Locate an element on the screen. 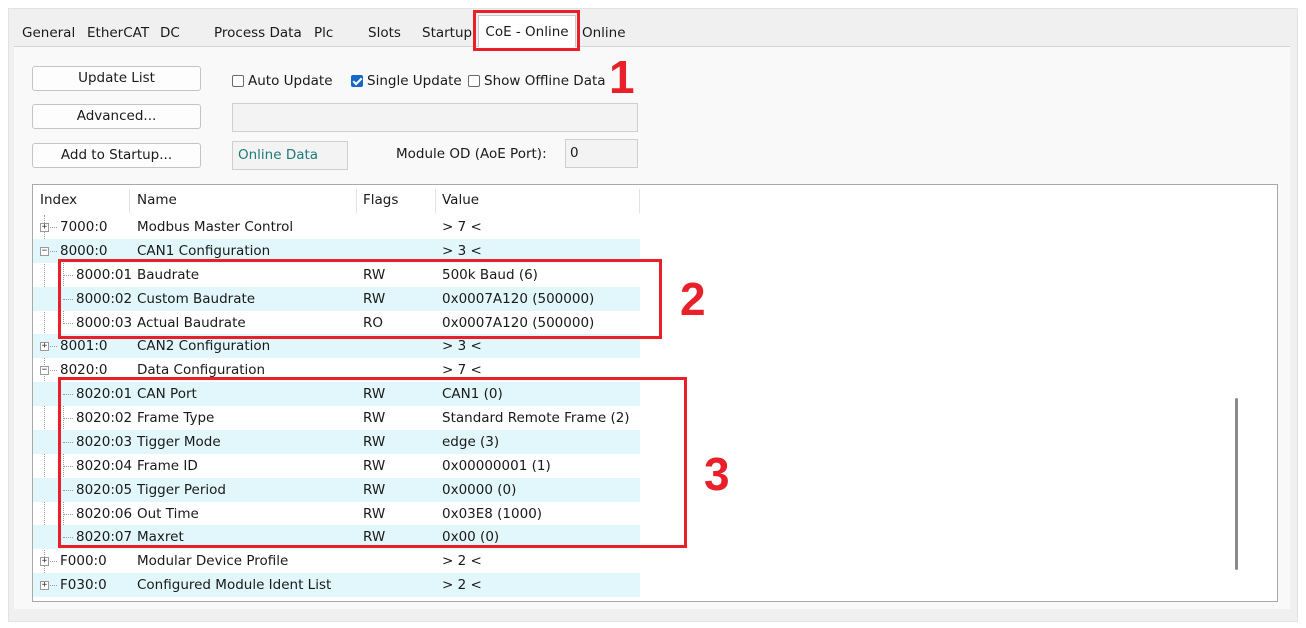 This screenshot has height=628, width=1306. row-index: 8000:03 is located at coordinates (104, 323).